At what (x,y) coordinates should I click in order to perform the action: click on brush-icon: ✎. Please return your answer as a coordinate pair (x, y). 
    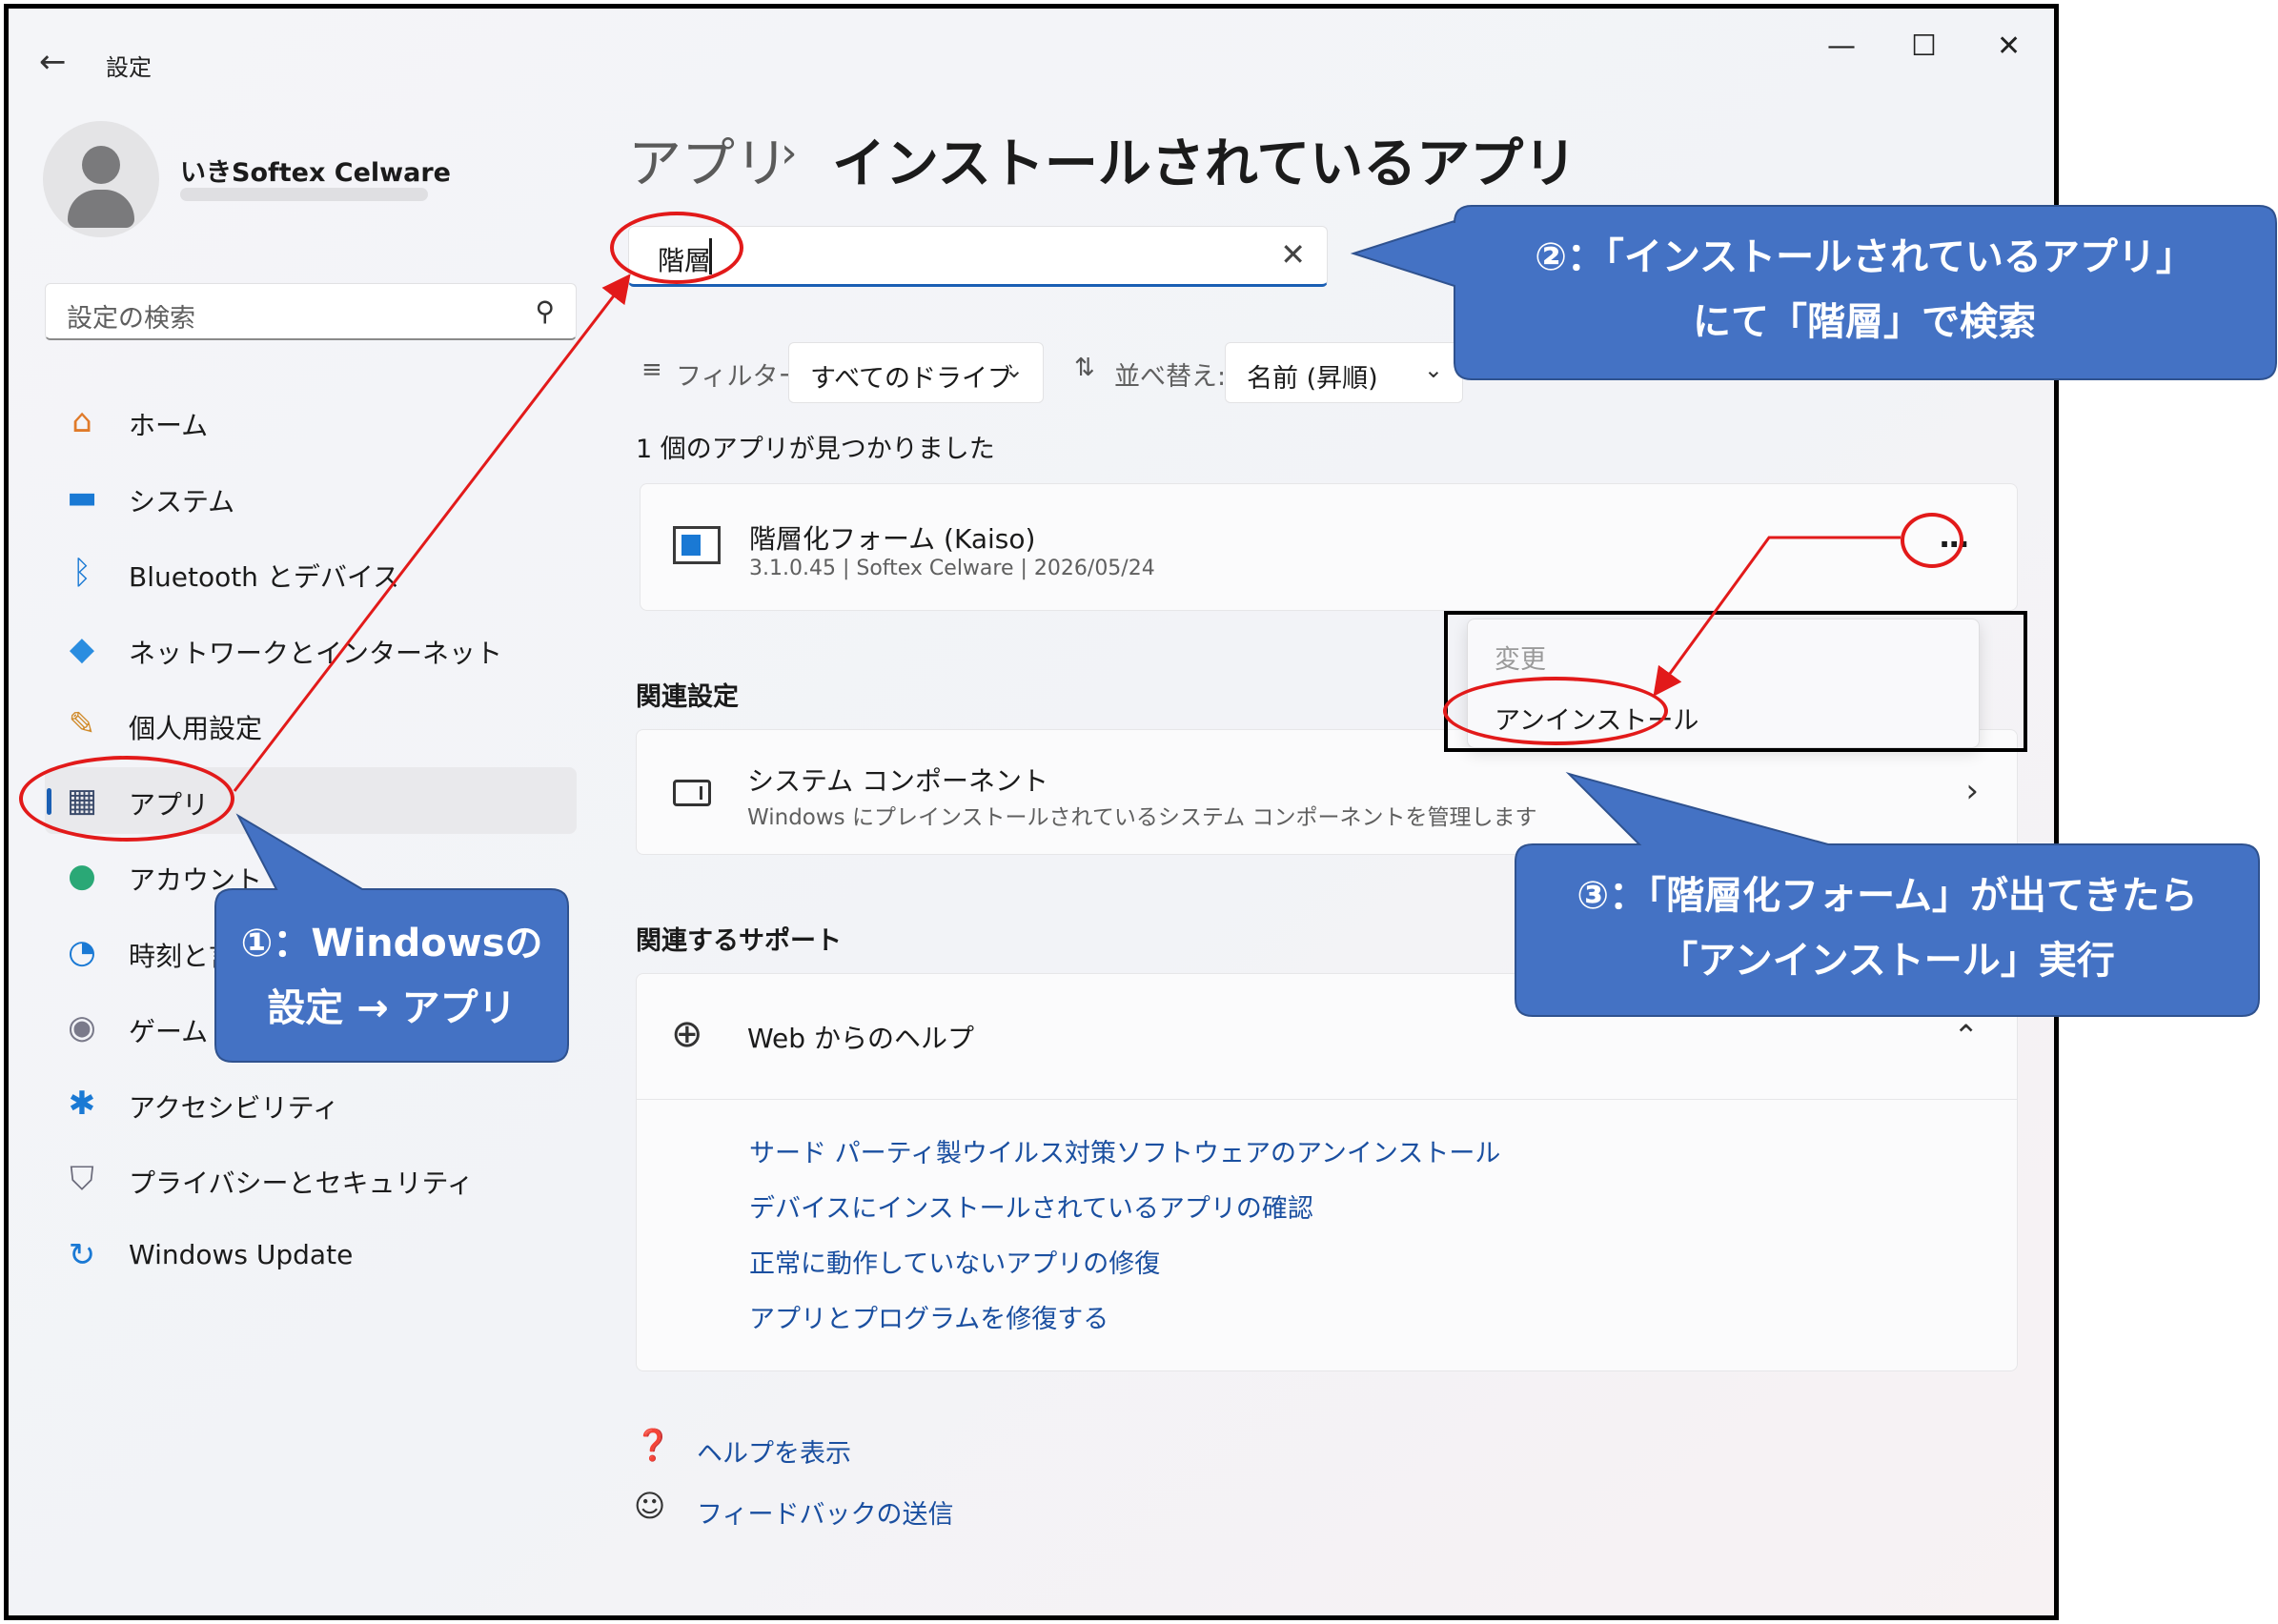
    Looking at the image, I should click on (82, 724).